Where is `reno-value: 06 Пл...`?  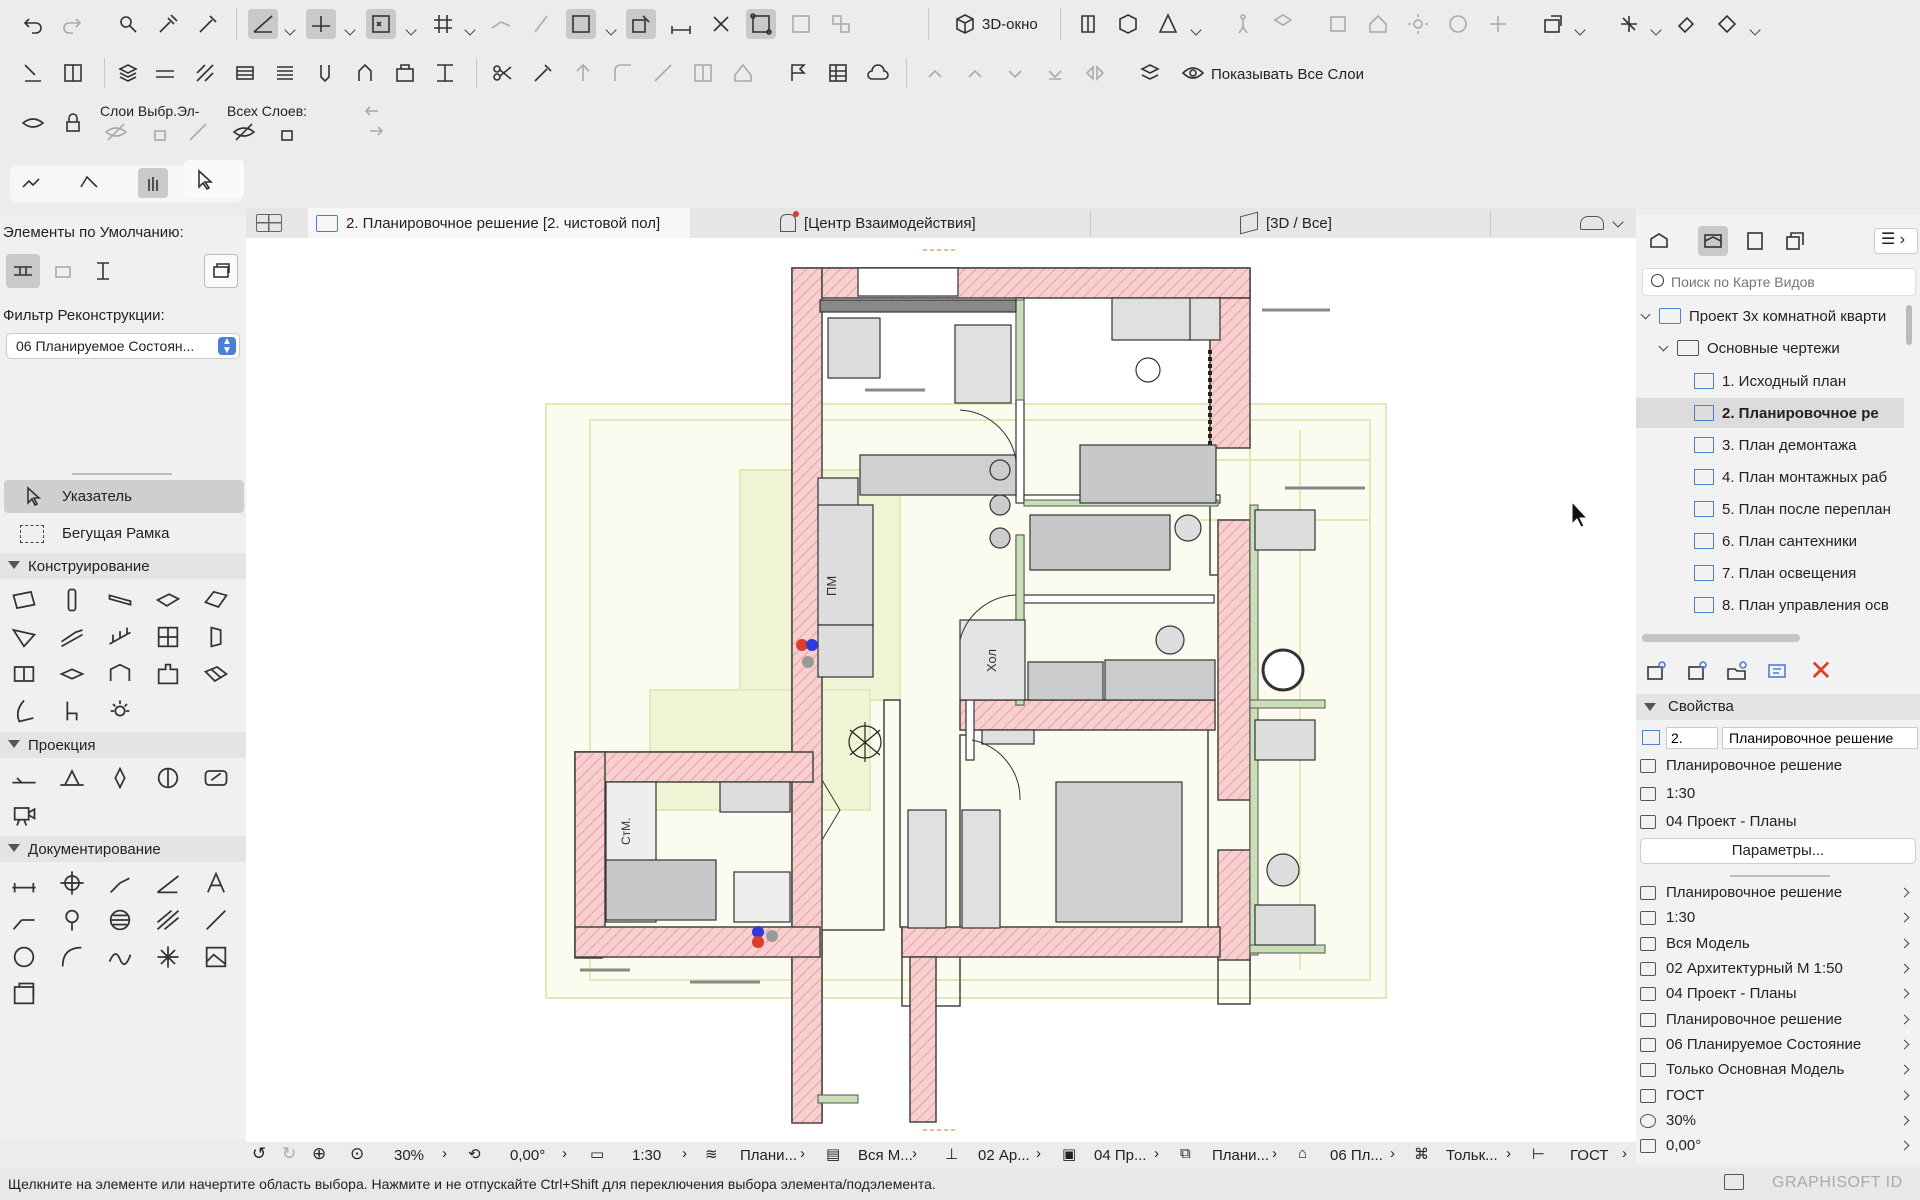
reno-value: 06 Пл... is located at coordinates (1356, 1155).